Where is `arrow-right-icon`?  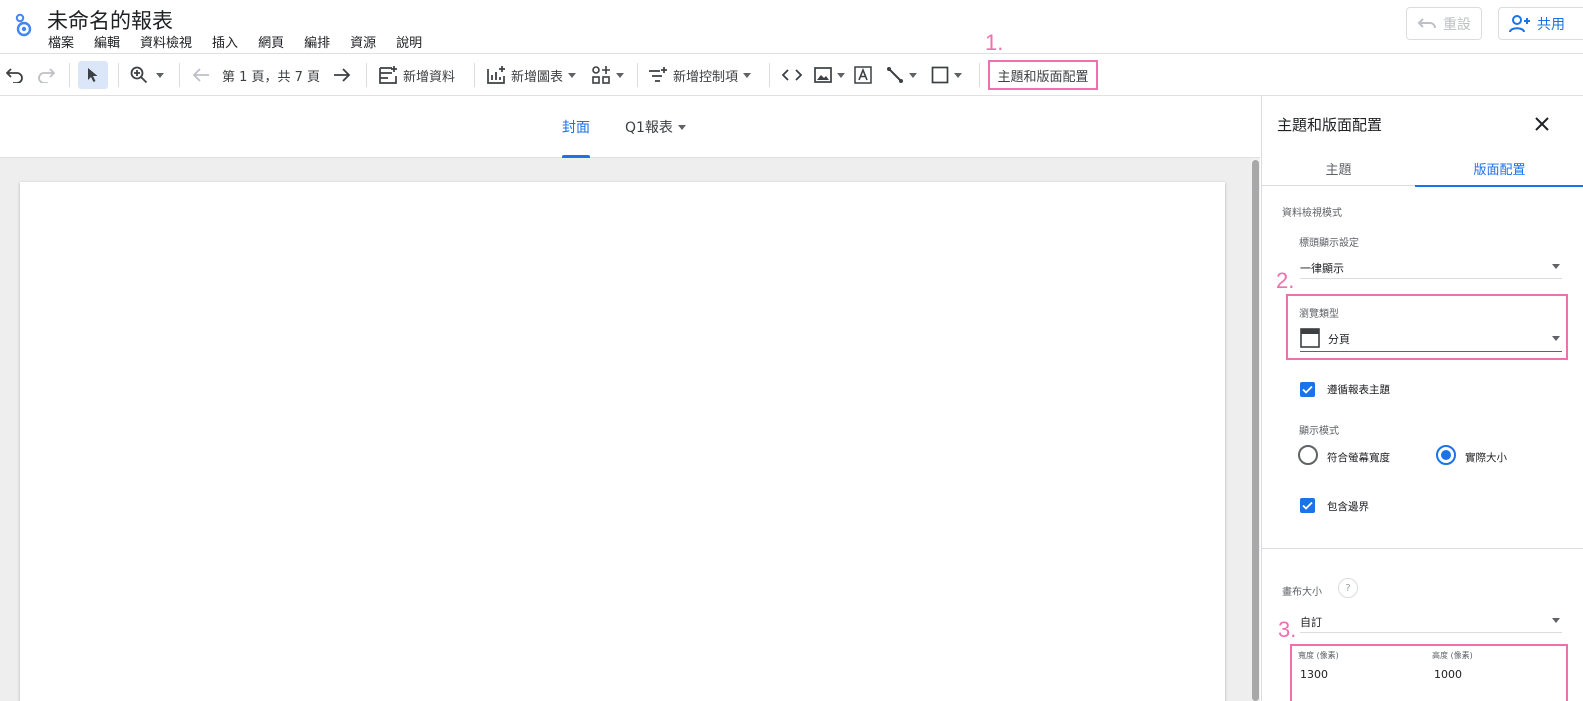
arrow-right-icon is located at coordinates (342, 75).